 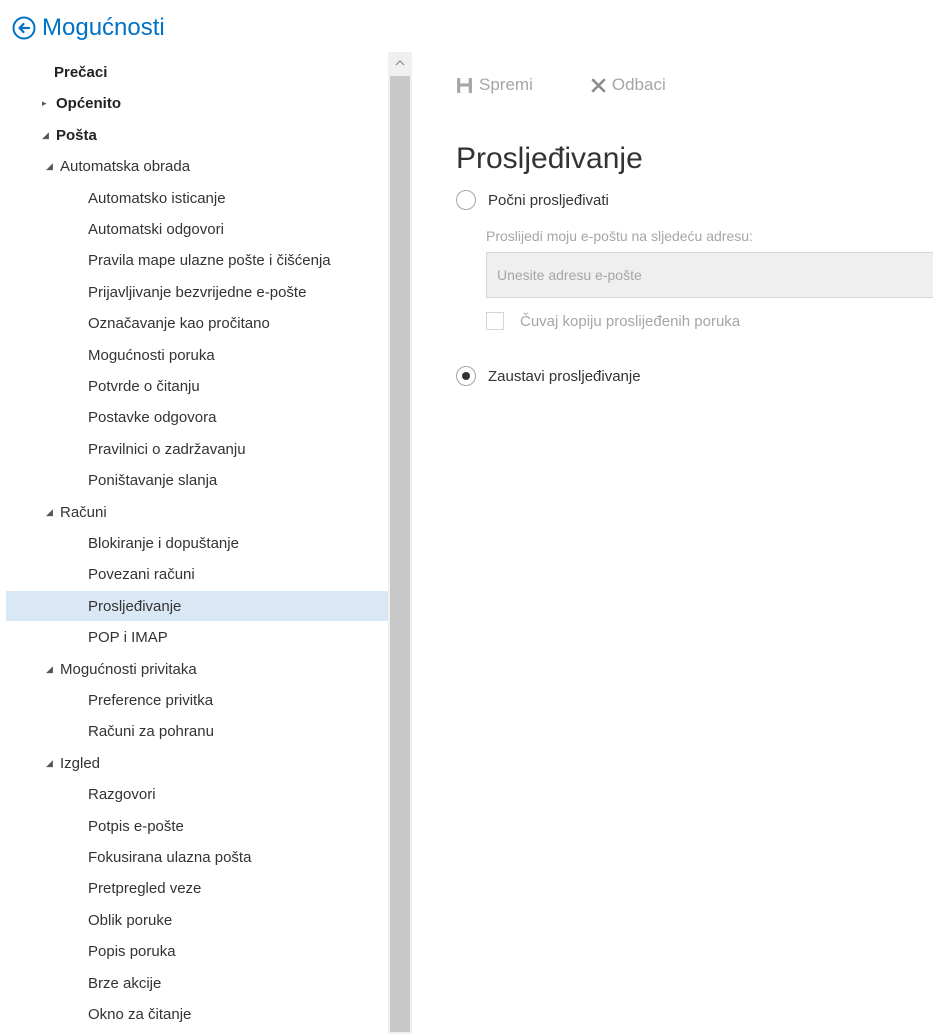 I want to click on sidebar-item: Prečaci, so click(x=197, y=72).